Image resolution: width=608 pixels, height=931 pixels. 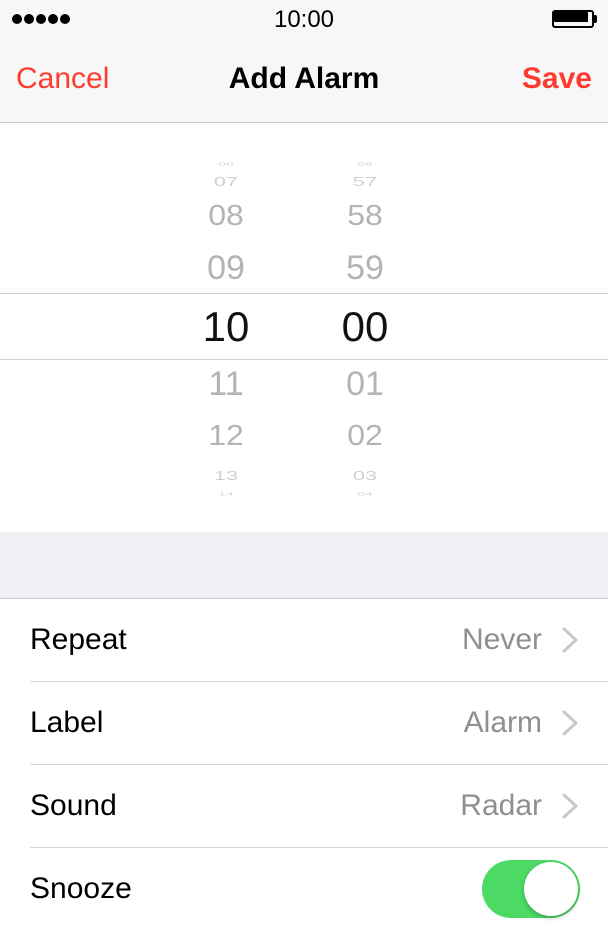 What do you see at coordinates (304, 293) in the screenshot?
I see `picker-selection-top-line` at bounding box center [304, 293].